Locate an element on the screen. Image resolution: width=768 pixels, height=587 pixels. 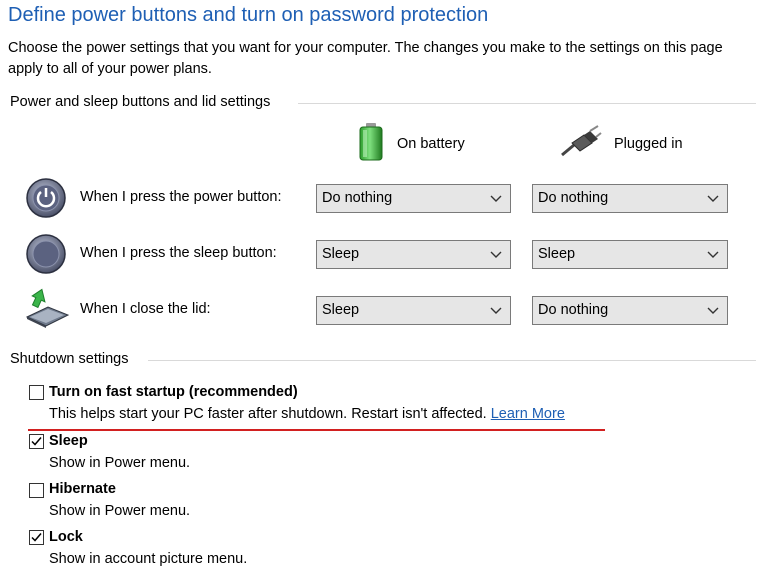
sleep-button-on-battery-value: Sleep is located at coordinates (341, 254).